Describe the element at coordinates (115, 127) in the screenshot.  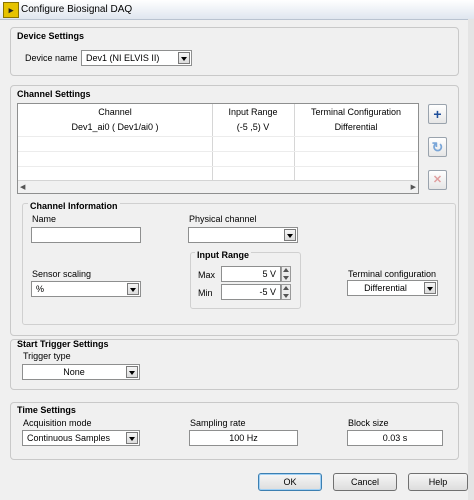
I see `table-cell-channel: Dev1_ai0 ( Dev1/ai0 )` at that location.